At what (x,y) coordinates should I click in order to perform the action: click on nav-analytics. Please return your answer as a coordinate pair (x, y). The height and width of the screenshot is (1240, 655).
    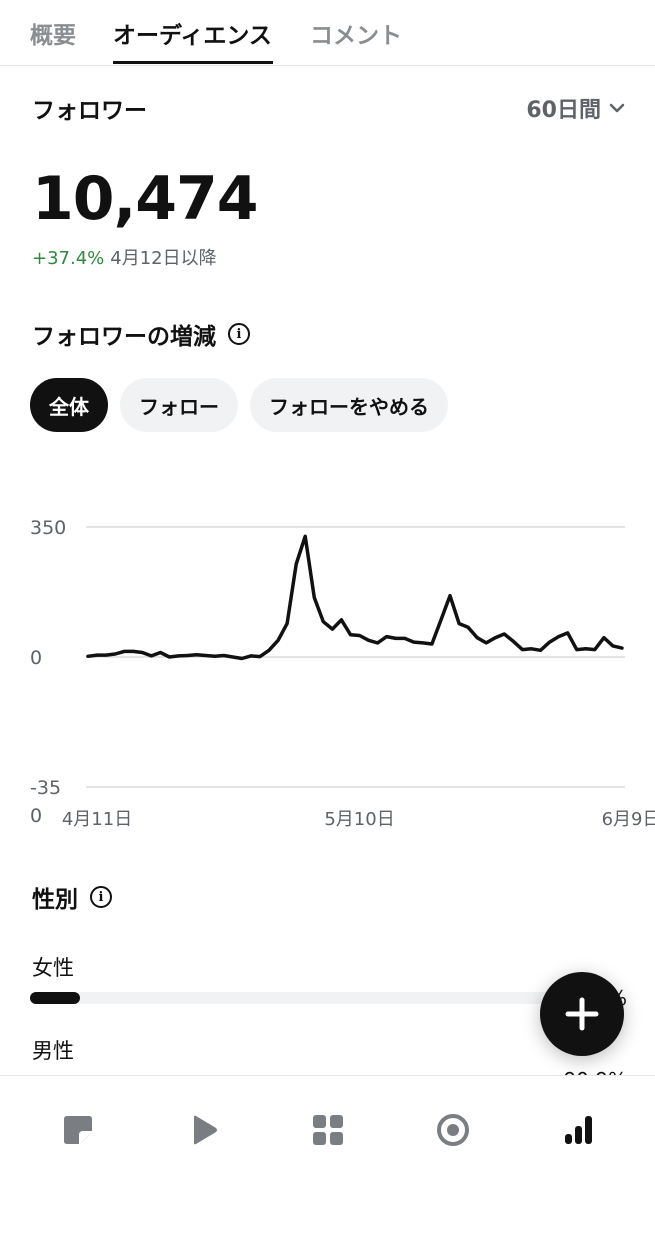
    Looking at the image, I should click on (578, 1130).